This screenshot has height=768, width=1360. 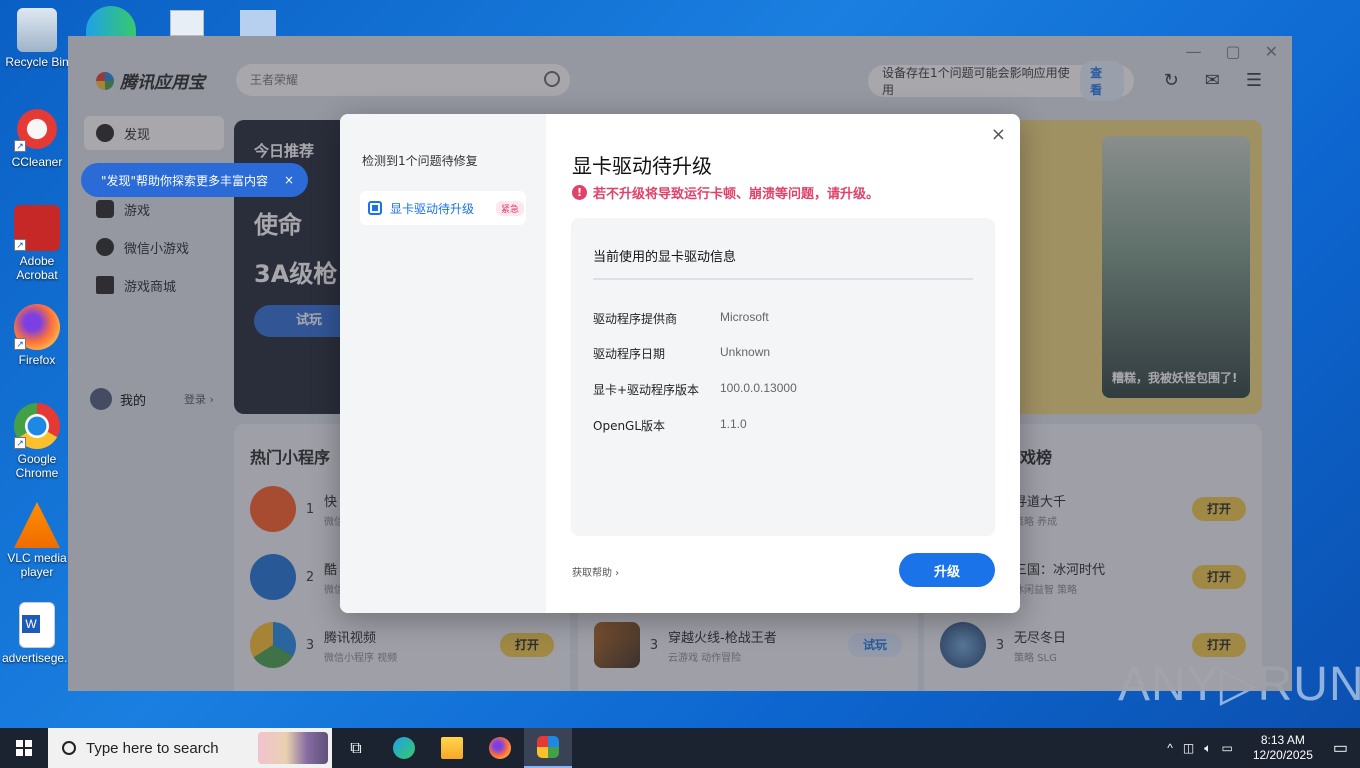 What do you see at coordinates (37, 625) in the screenshot?
I see `word-document-icon: W` at bounding box center [37, 625].